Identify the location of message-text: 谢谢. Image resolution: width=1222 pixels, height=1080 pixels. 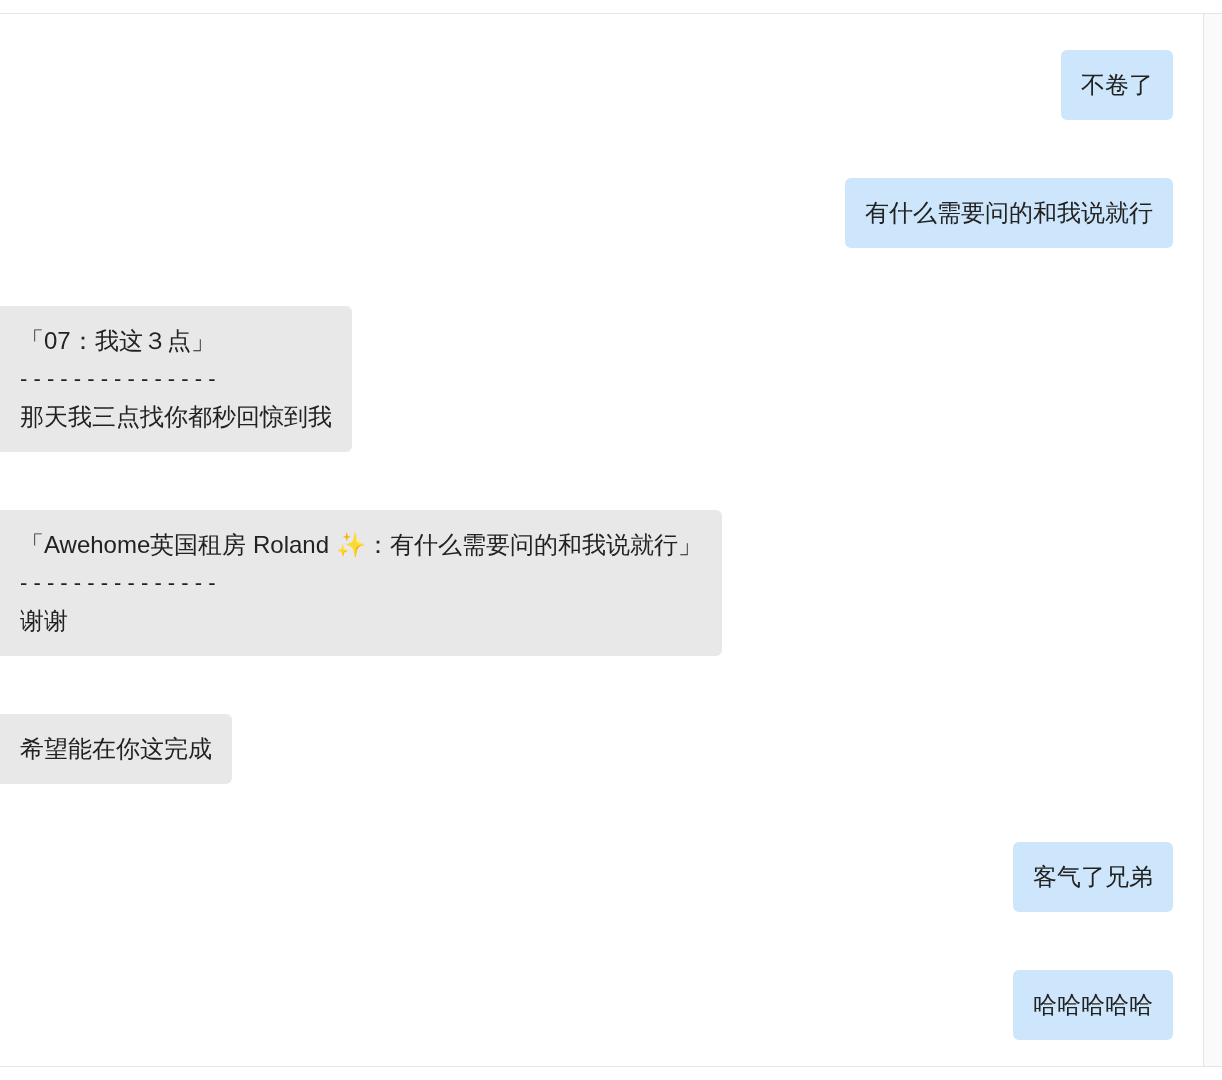
(44, 621).